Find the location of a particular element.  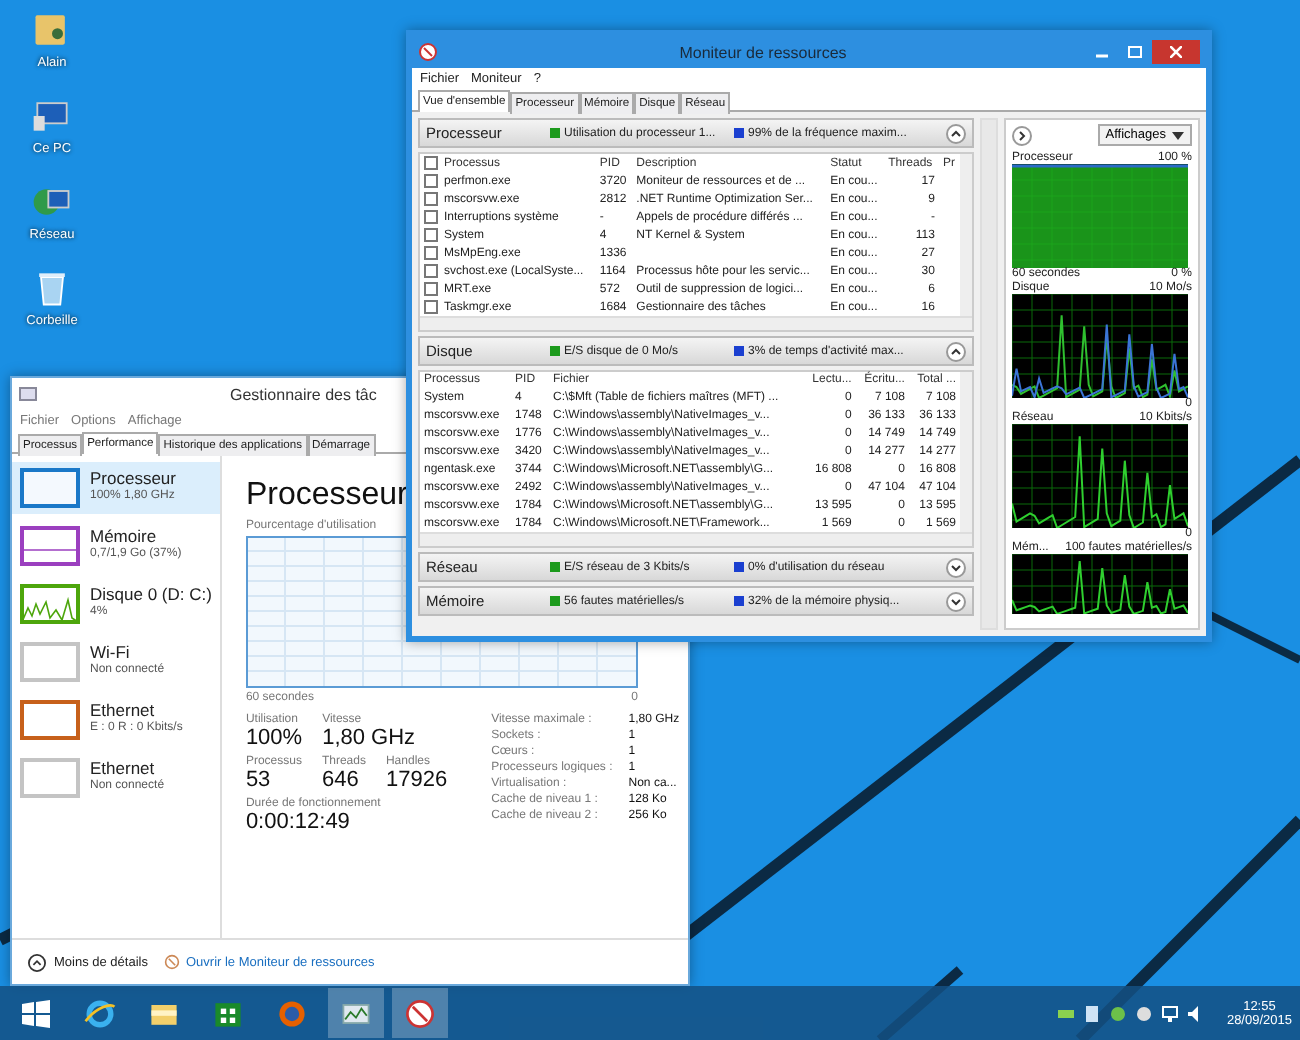

stat-value: 53 is located at coordinates (259, 780).